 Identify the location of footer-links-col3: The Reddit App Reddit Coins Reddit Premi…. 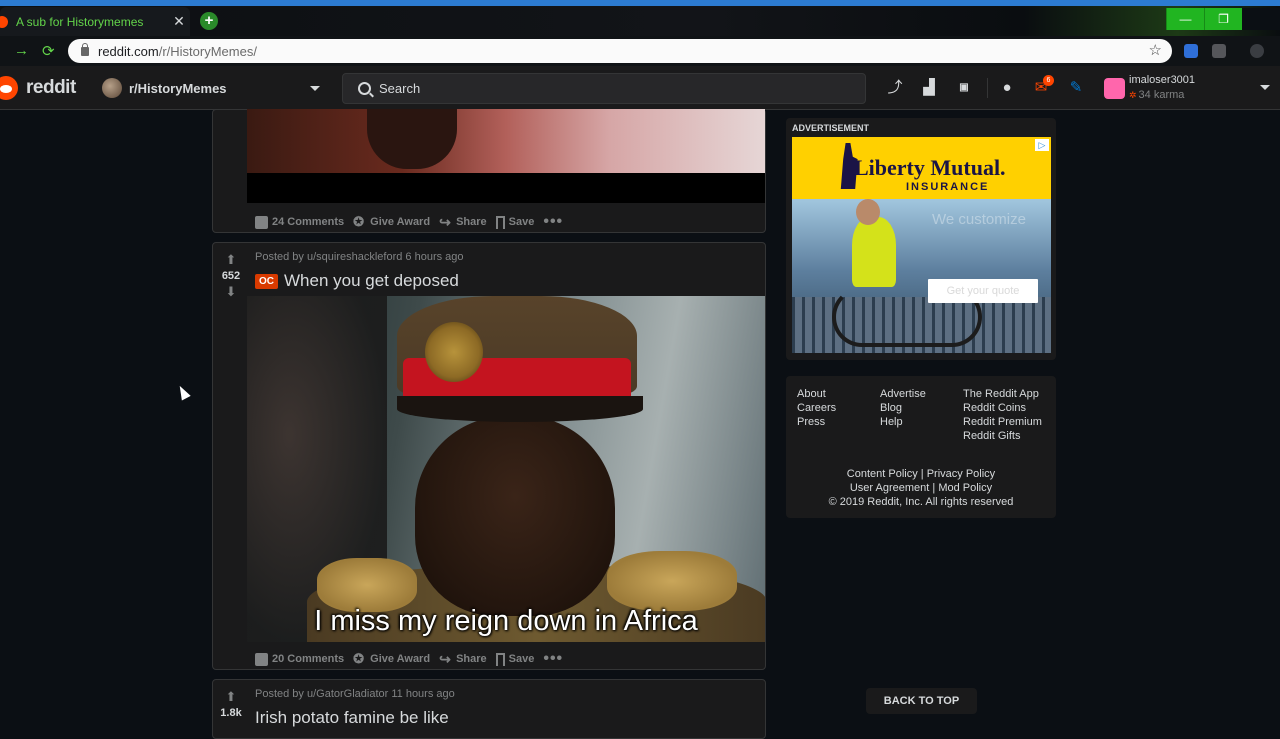
(1002, 415).